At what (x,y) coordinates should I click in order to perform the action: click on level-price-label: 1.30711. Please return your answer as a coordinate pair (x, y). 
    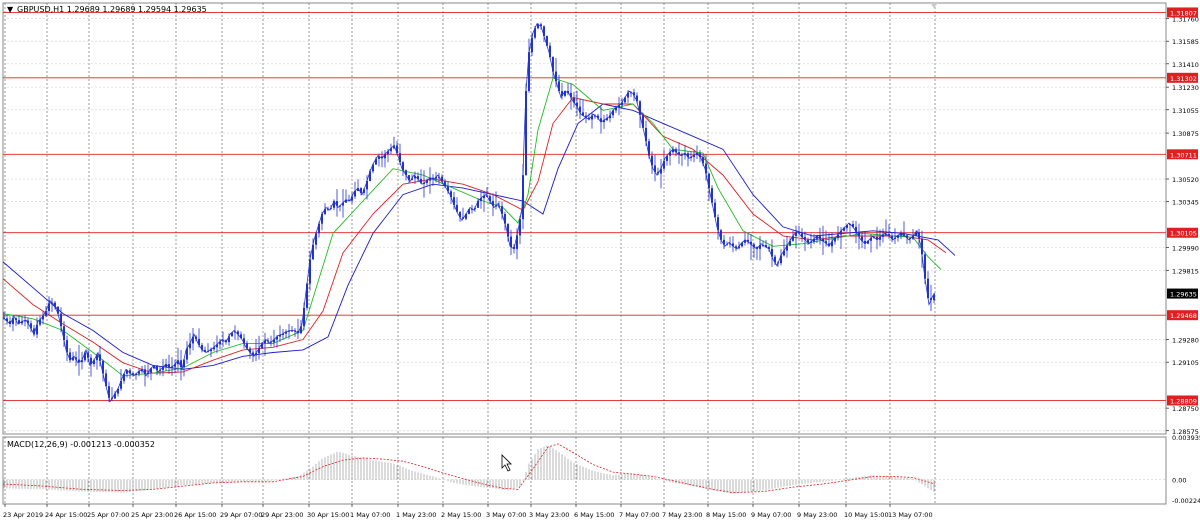
    Looking at the image, I should click on (1183, 155).